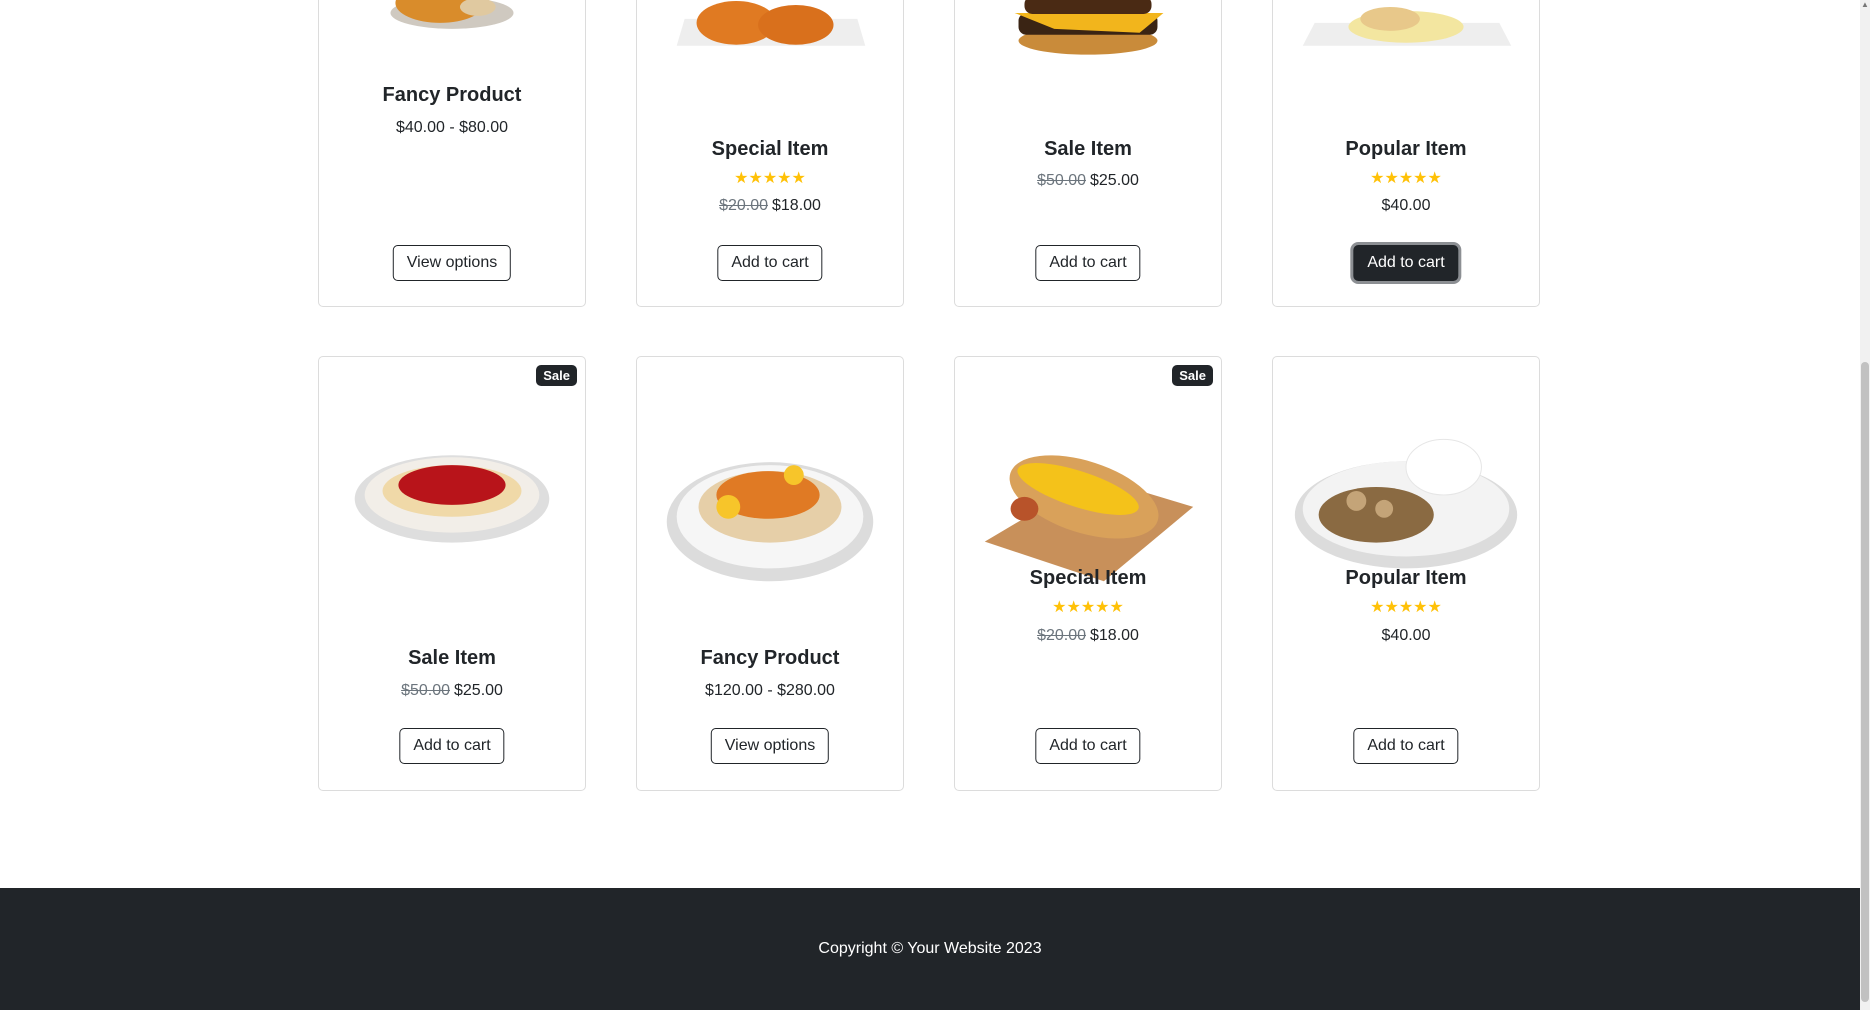  I want to click on price-range: $40.00 - $80.00, so click(452, 127).